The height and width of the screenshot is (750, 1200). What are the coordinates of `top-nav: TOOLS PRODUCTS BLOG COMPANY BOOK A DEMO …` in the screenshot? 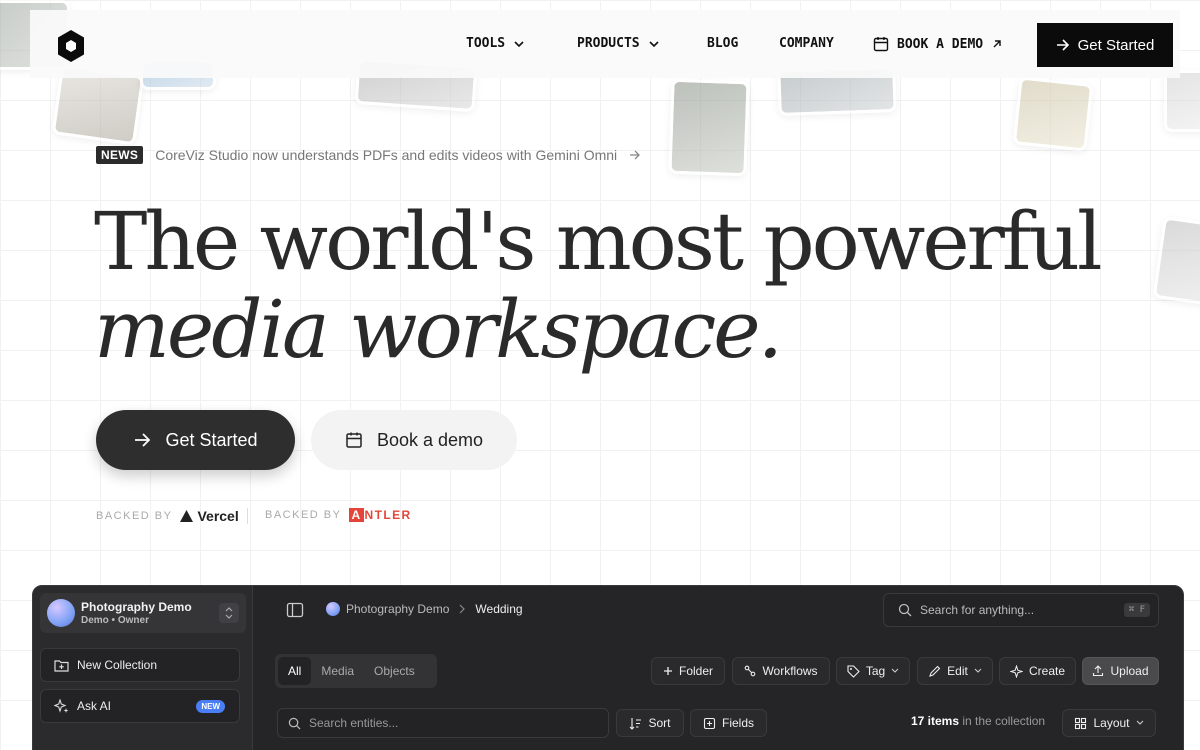 It's located at (605, 44).